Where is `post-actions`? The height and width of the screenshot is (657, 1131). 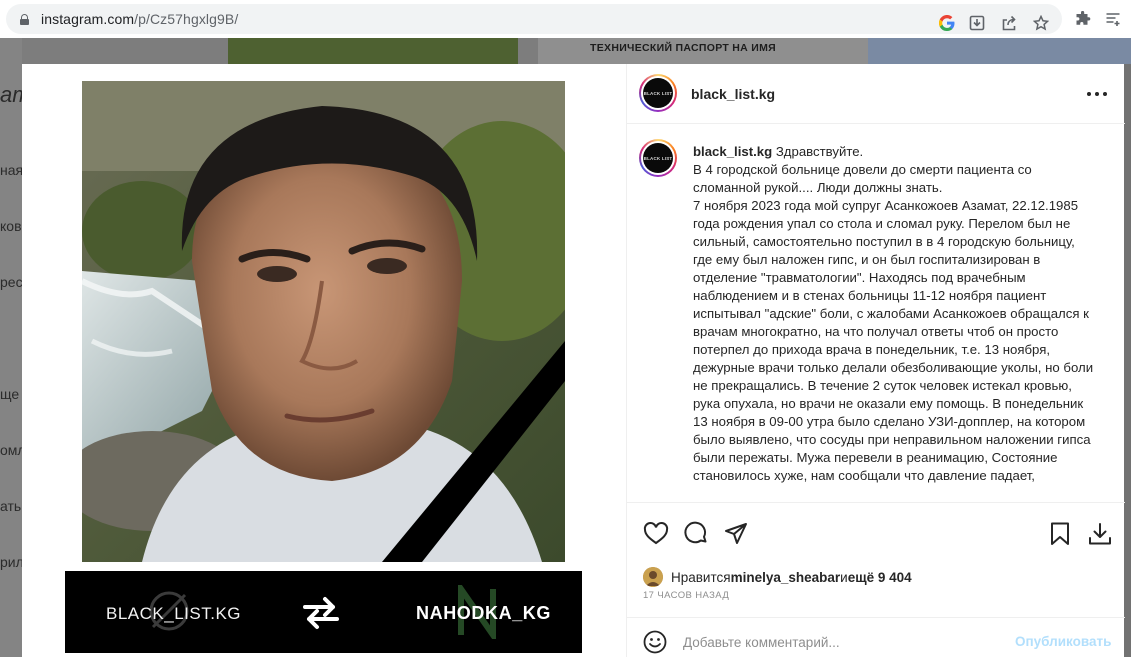
post-actions is located at coordinates (876, 536).